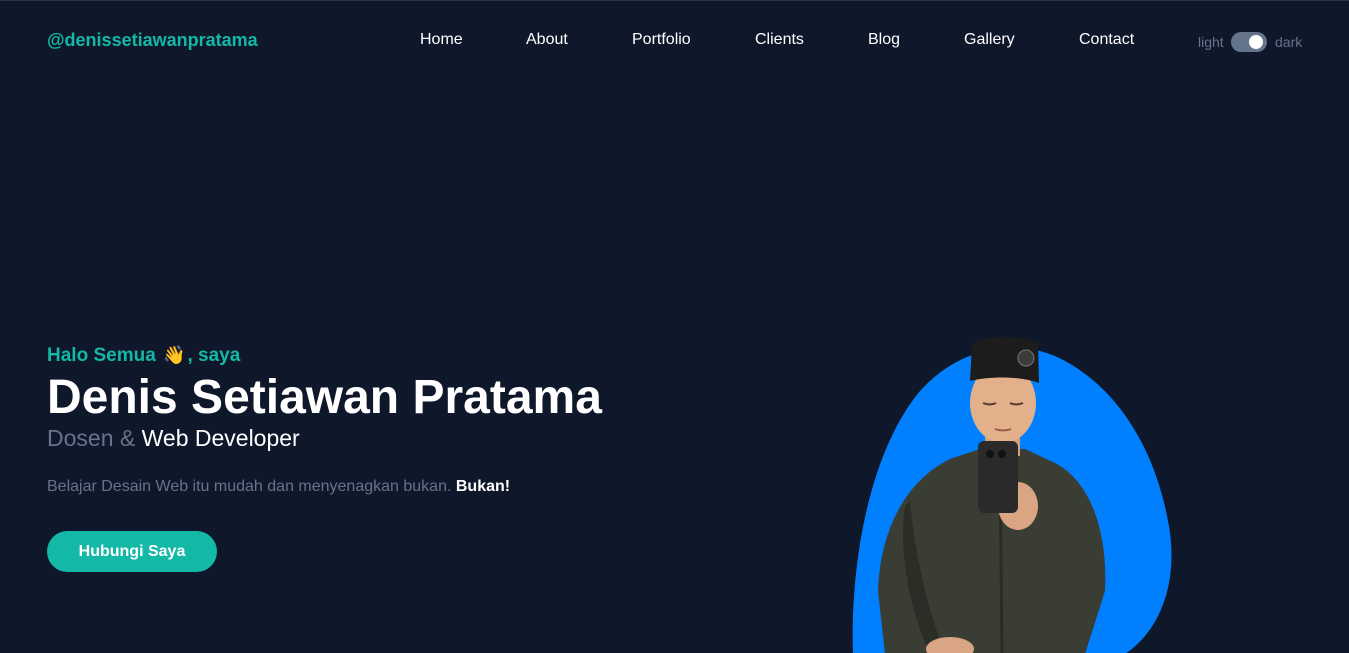 The image size is (1349, 653). I want to click on hero-greeting: Halo Semua 👋, saya, so click(143, 356).